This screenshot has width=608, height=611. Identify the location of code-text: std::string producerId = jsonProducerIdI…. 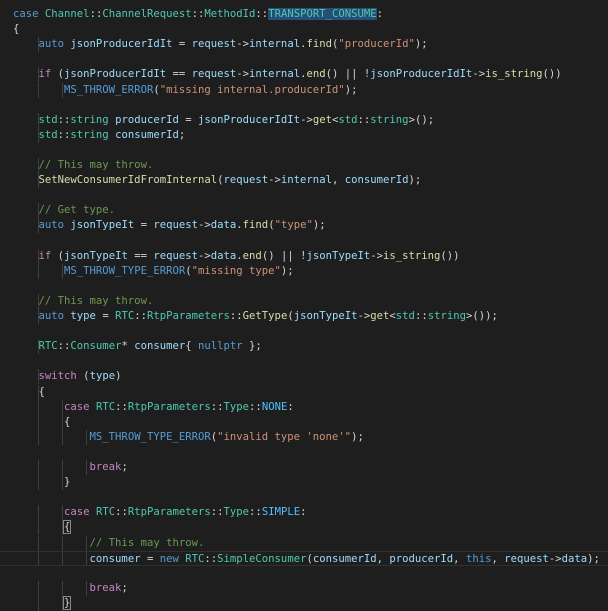
(224, 119).